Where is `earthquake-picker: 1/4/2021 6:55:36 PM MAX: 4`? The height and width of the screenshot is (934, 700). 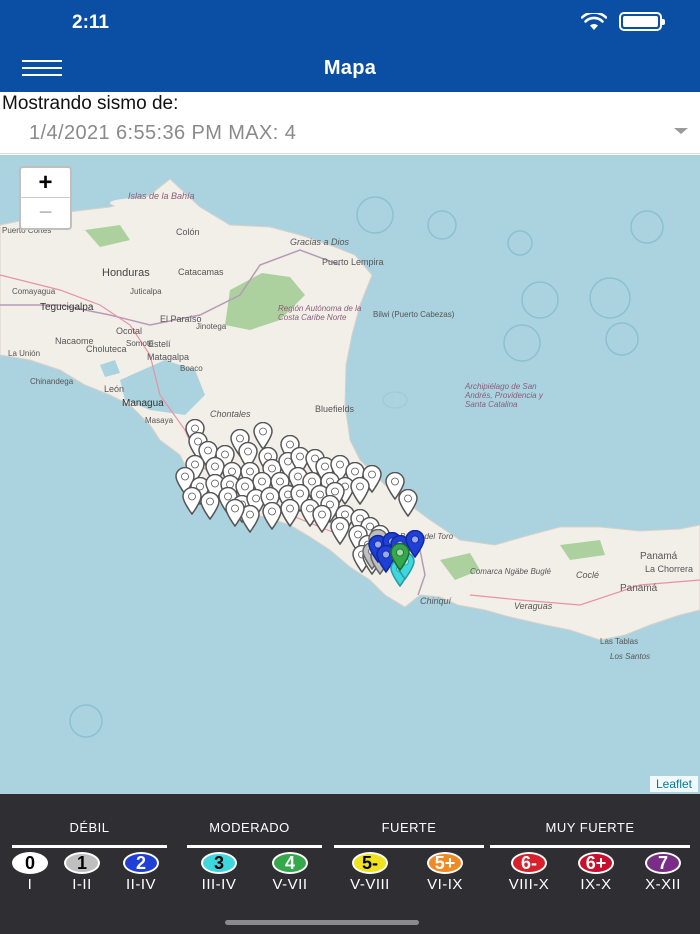
earthquake-picker: 1/4/2021 6:55:36 PM MAX: 4 is located at coordinates (350, 135).